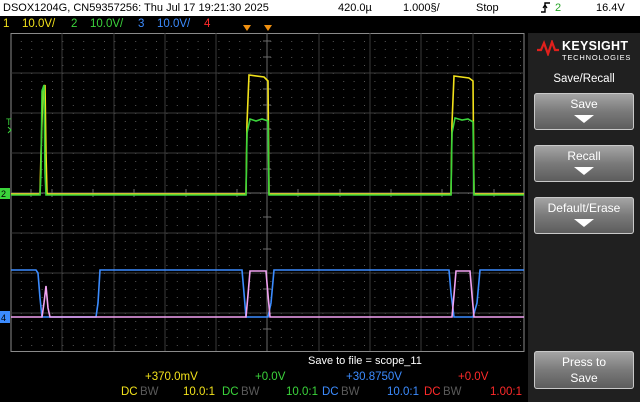  What do you see at coordinates (129, 392) in the screenshot?
I see `ch1-coupling: DC` at bounding box center [129, 392].